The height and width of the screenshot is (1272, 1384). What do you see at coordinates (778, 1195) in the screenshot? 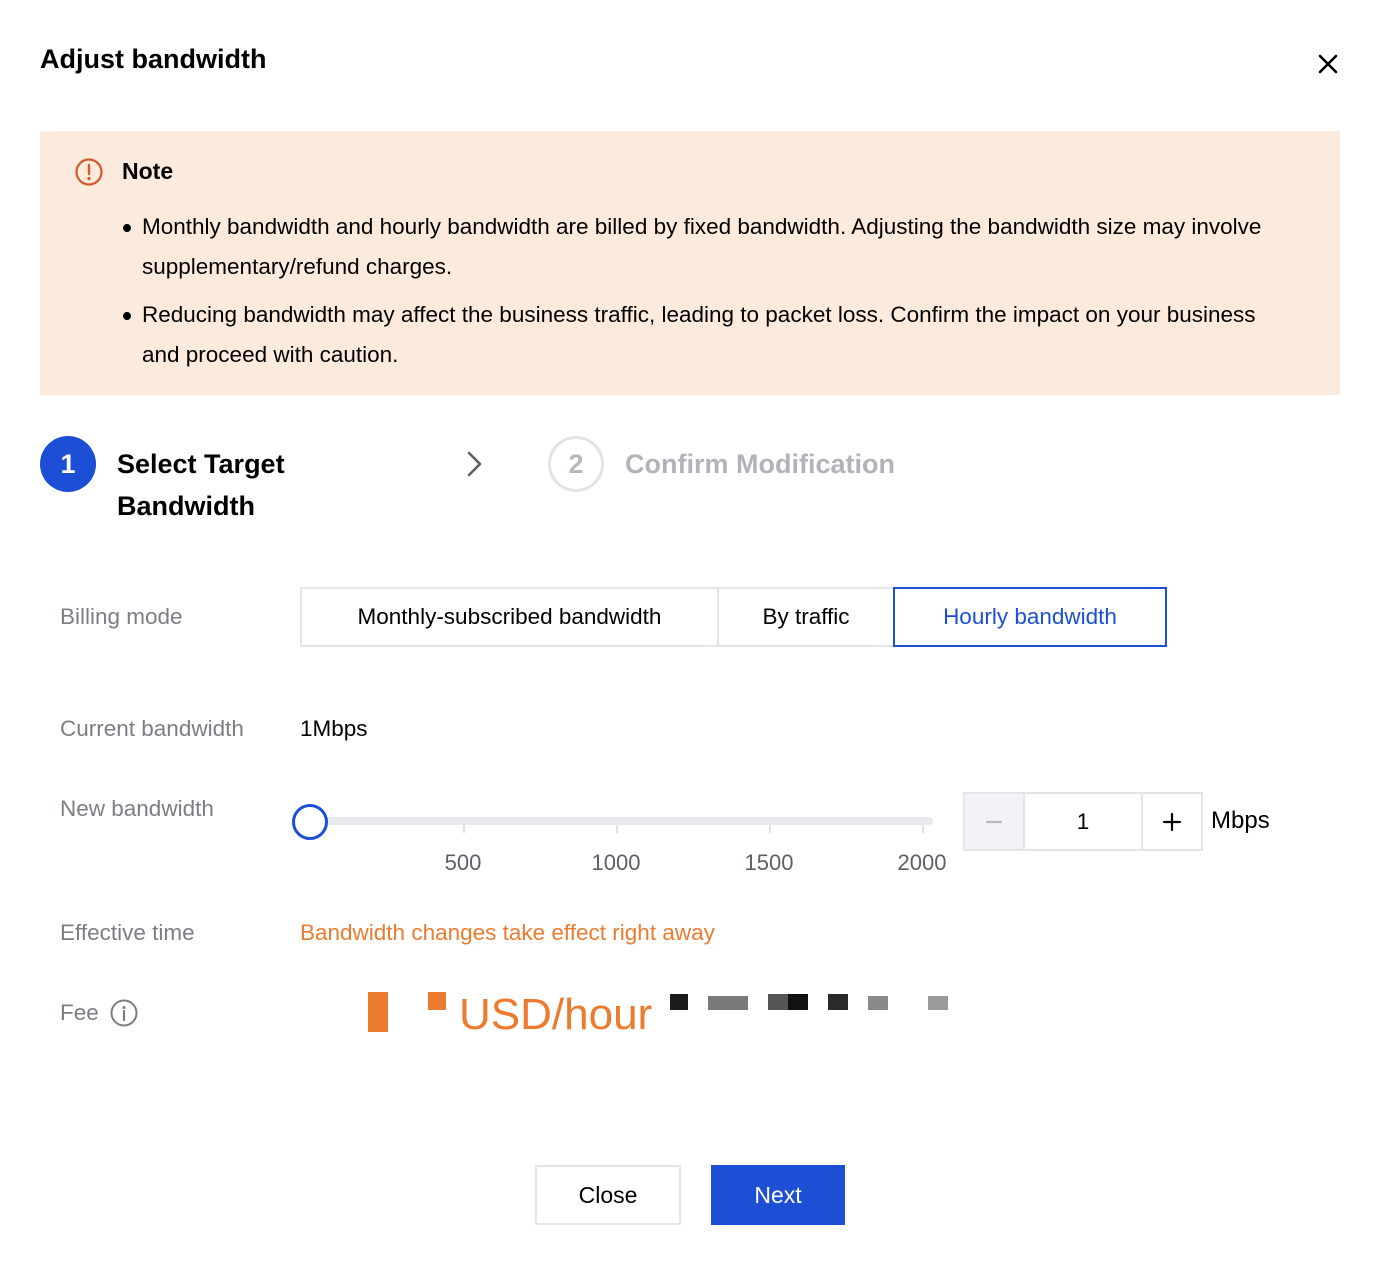
I see `next-button: Next` at bounding box center [778, 1195].